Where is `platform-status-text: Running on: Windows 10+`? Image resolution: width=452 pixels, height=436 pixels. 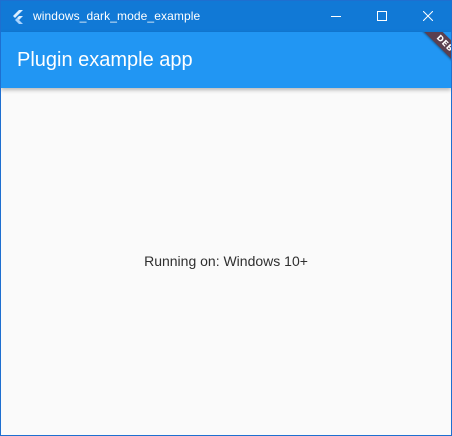
platform-status-text: Running on: Windows 10+ is located at coordinates (226, 261).